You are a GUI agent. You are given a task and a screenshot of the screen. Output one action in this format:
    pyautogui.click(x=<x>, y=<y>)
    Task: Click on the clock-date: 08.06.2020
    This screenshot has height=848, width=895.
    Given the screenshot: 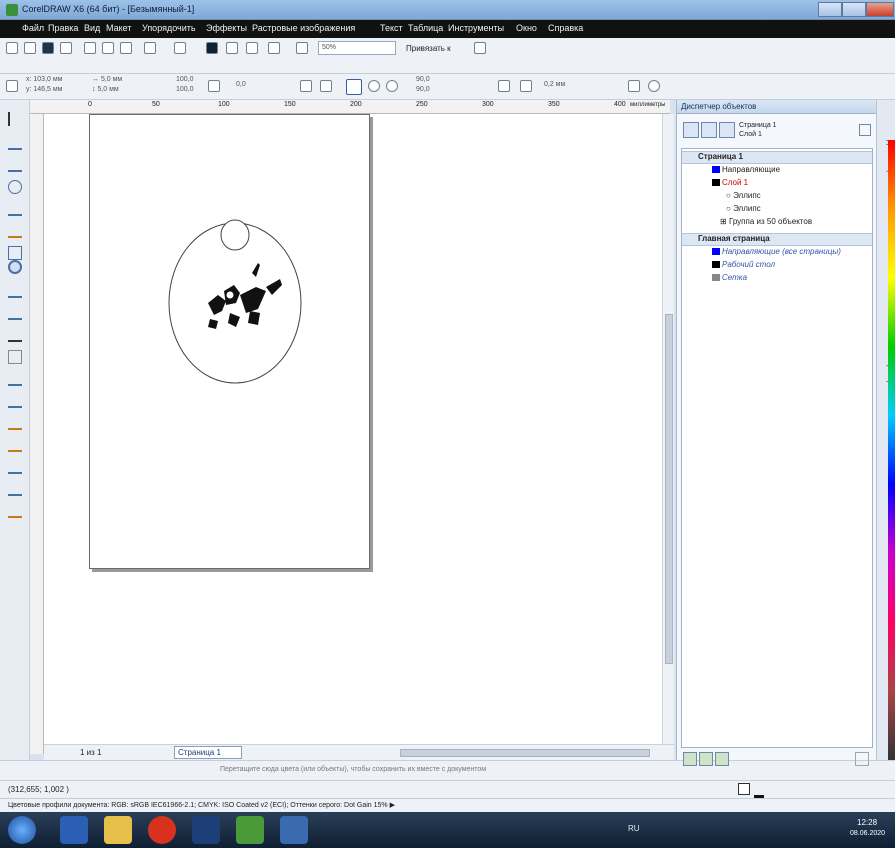 What is the action you would take?
    pyautogui.click(x=867, y=833)
    